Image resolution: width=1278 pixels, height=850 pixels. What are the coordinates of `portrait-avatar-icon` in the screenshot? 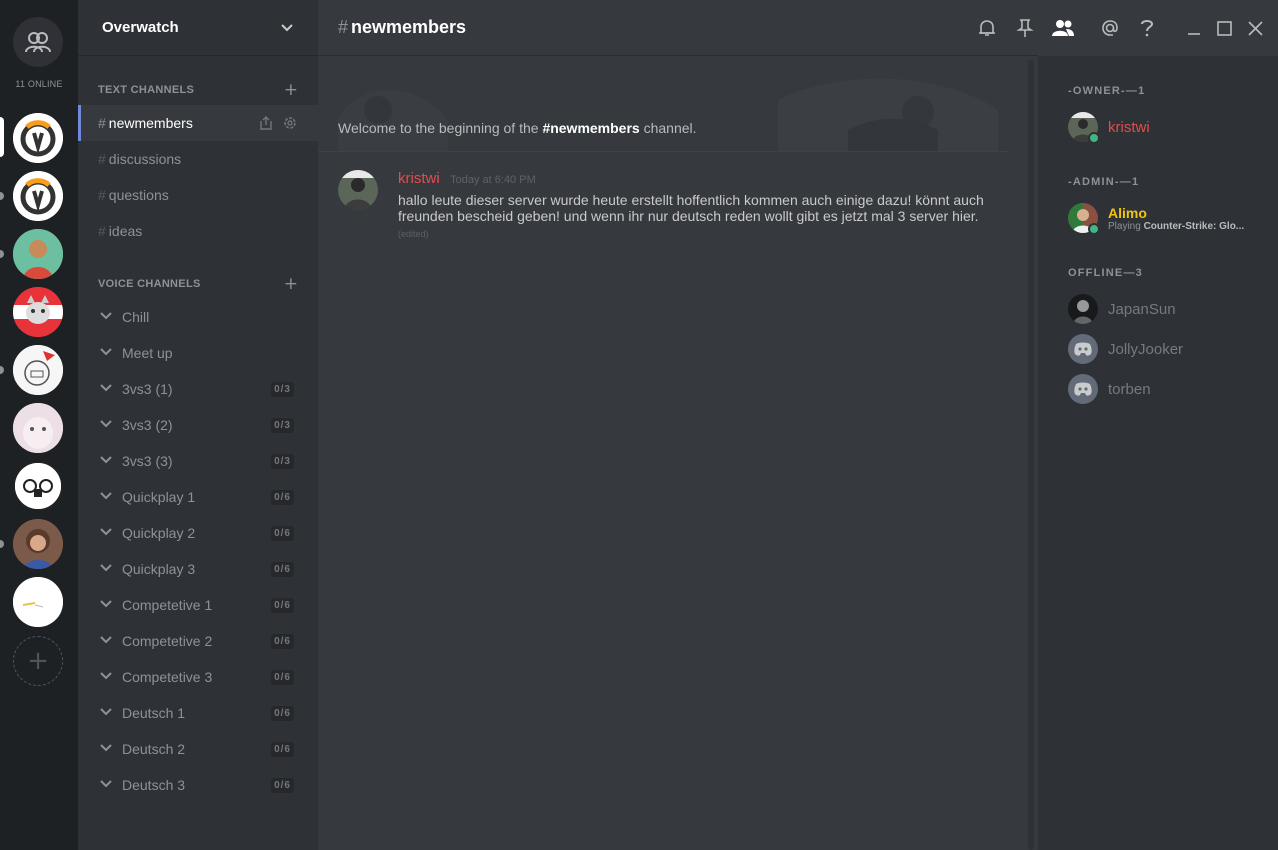 It's located at (38, 544).